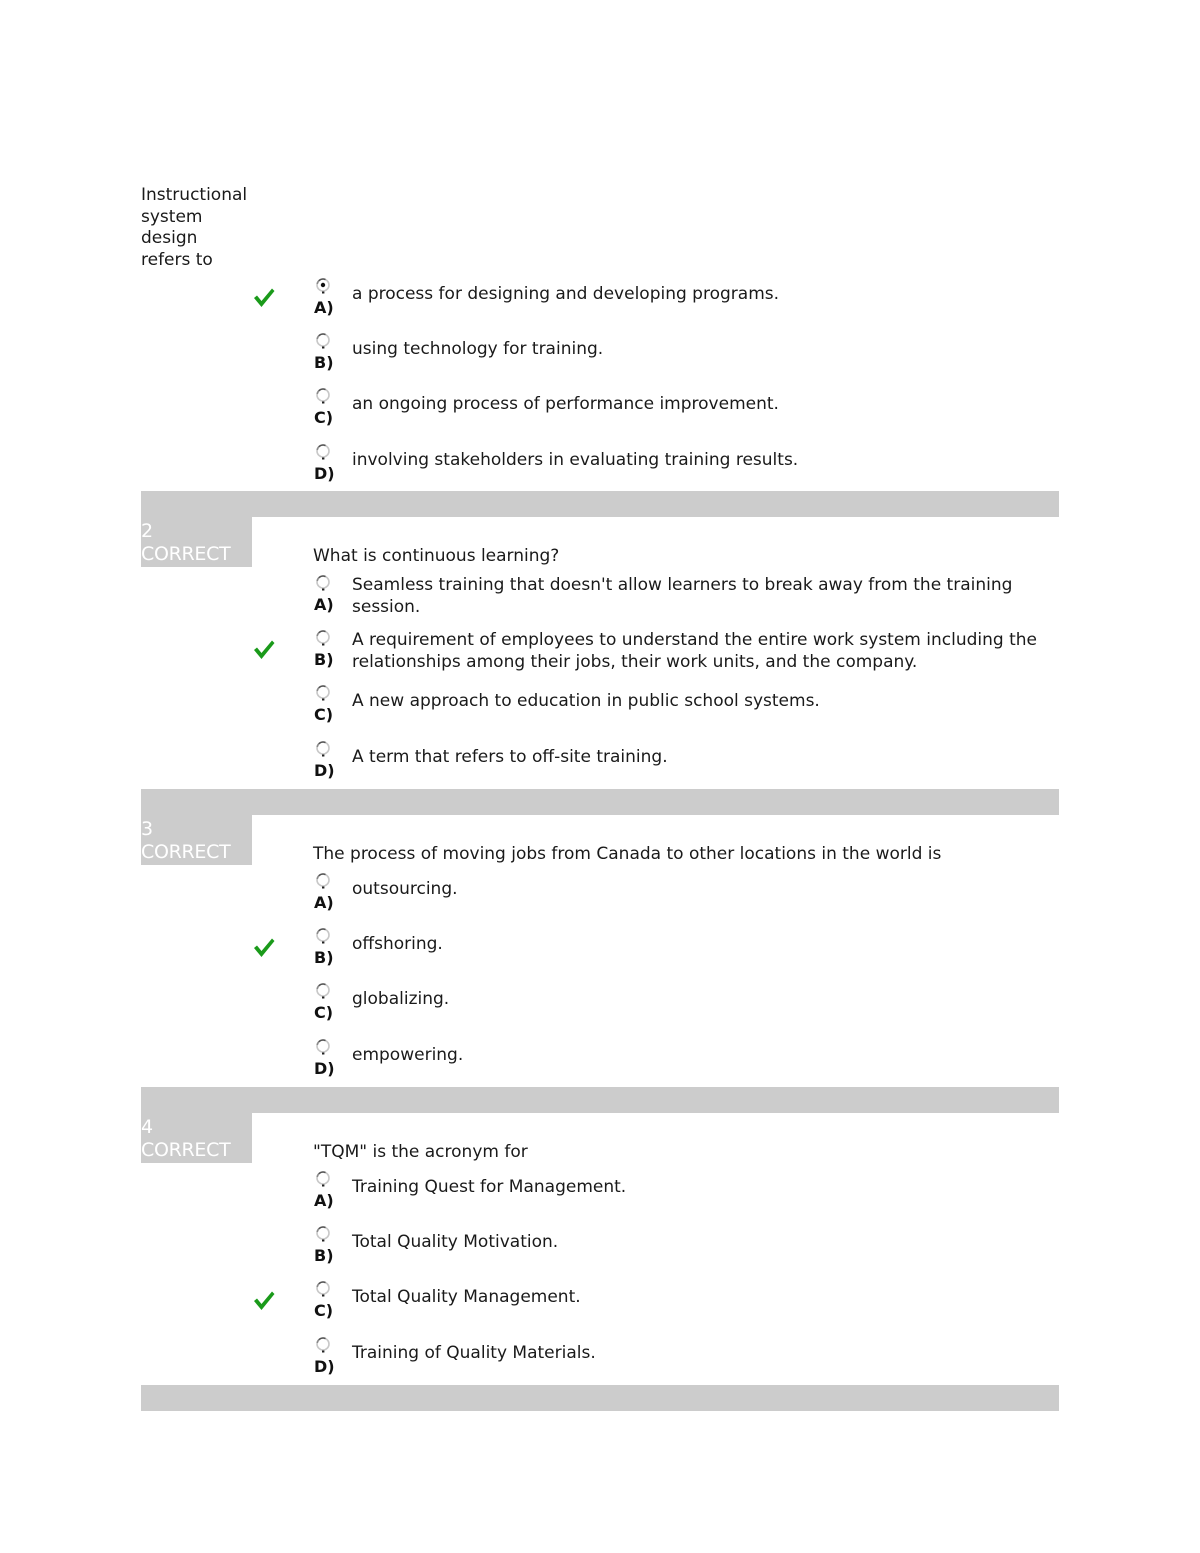 The width and height of the screenshot is (1200, 1553). Describe the element at coordinates (169, 238) in the screenshot. I see `stem-line: design` at that location.